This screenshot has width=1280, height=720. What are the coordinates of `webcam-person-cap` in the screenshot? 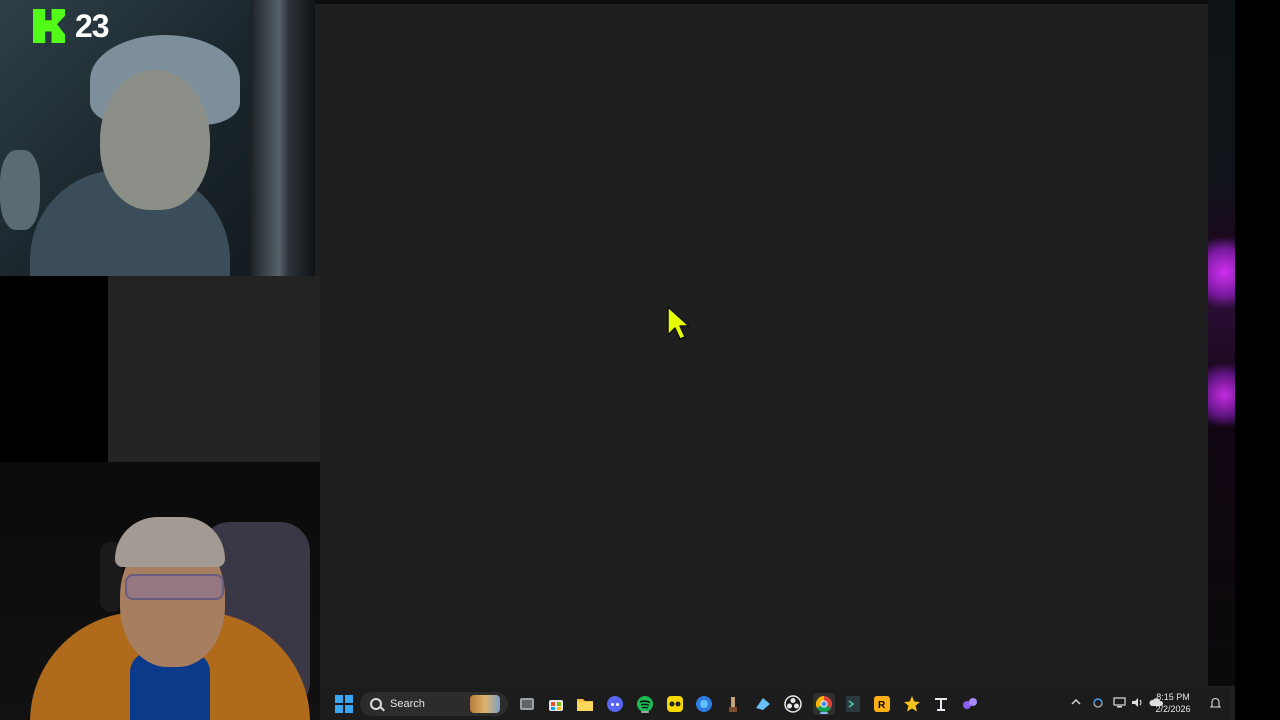 It's located at (170, 542).